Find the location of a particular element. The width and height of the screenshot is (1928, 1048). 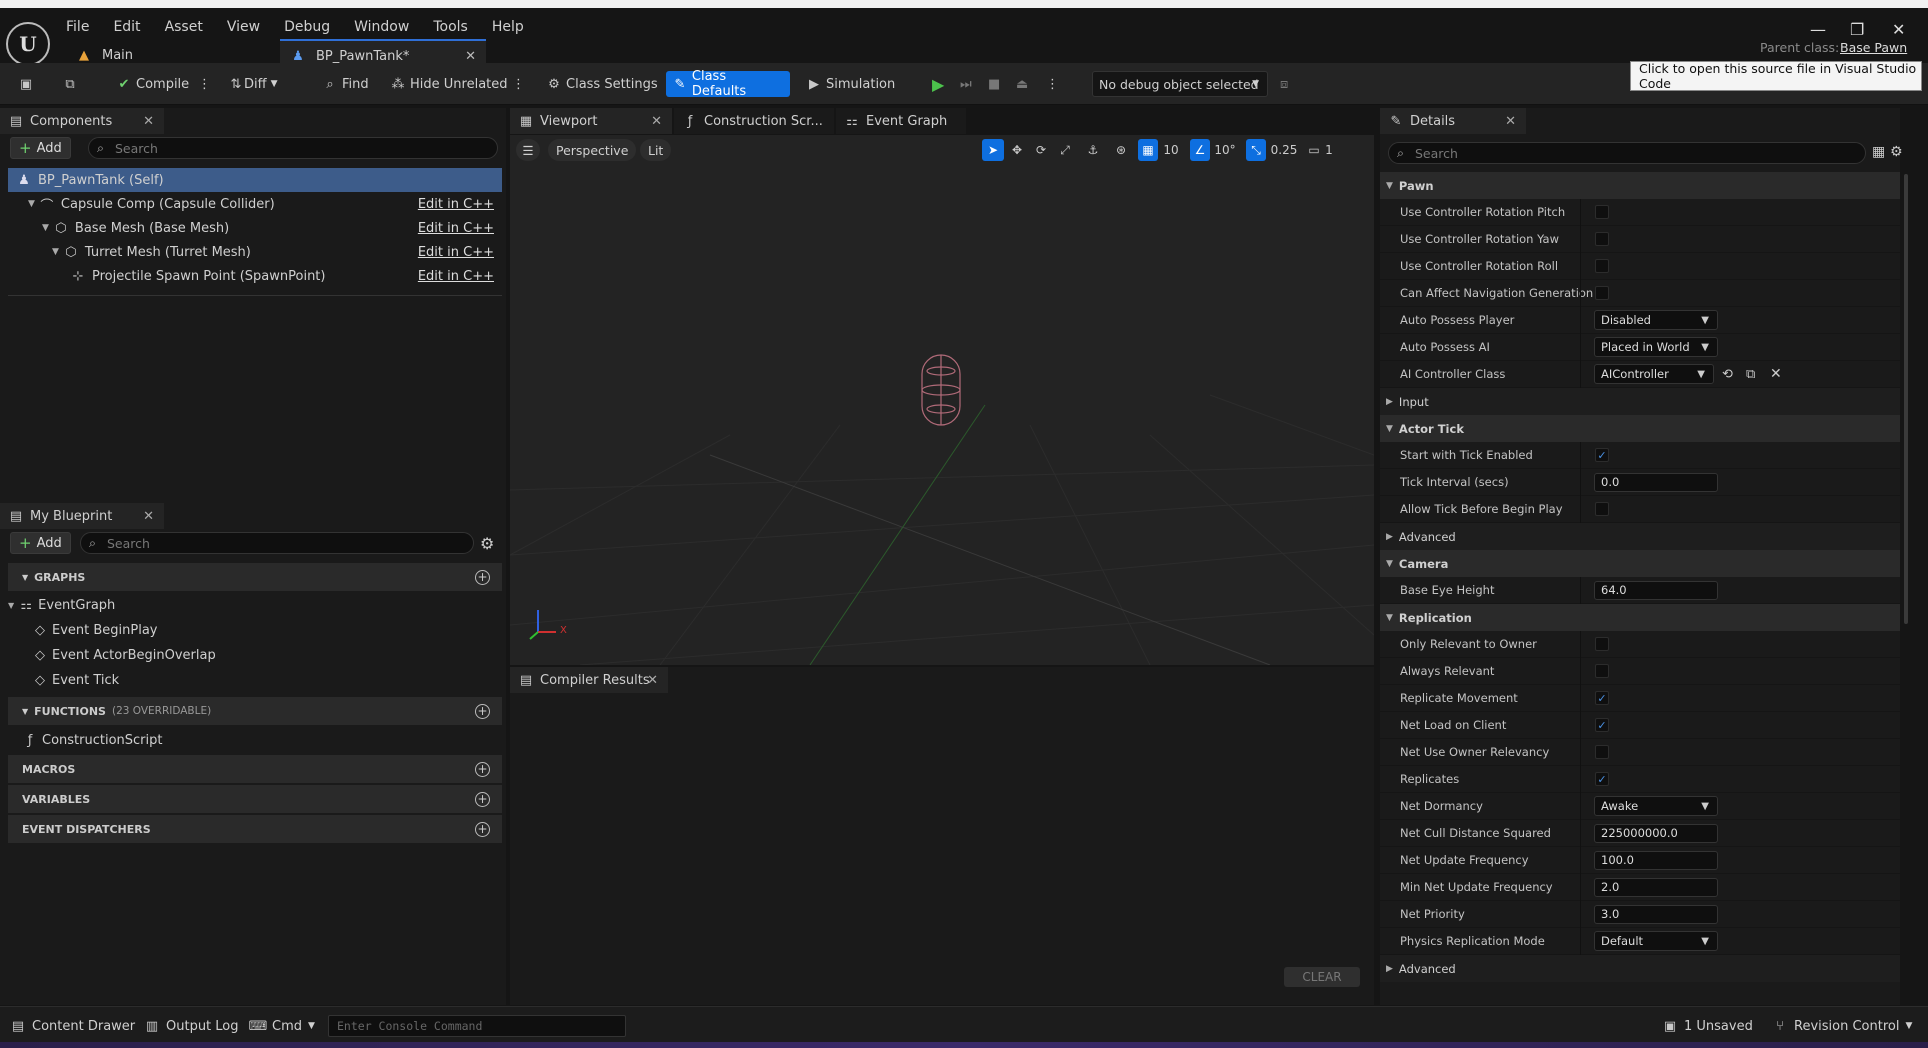

tab-event-graph: ⚏ Event Graph is located at coordinates (901, 121).